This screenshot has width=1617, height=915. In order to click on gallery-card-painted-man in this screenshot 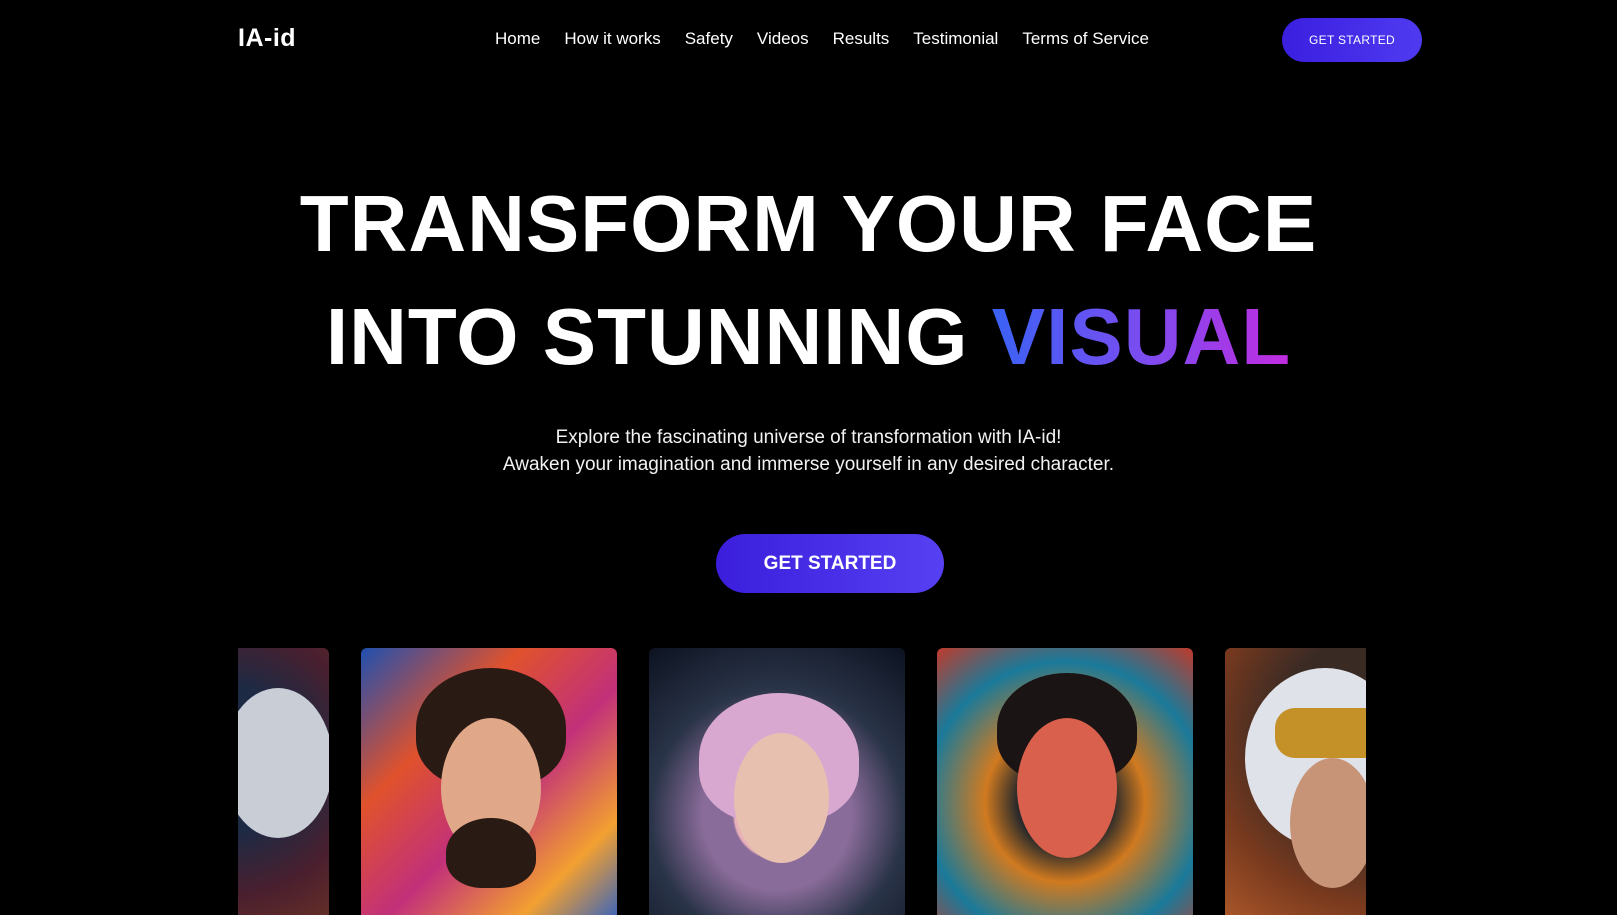, I will do `click(489, 781)`.